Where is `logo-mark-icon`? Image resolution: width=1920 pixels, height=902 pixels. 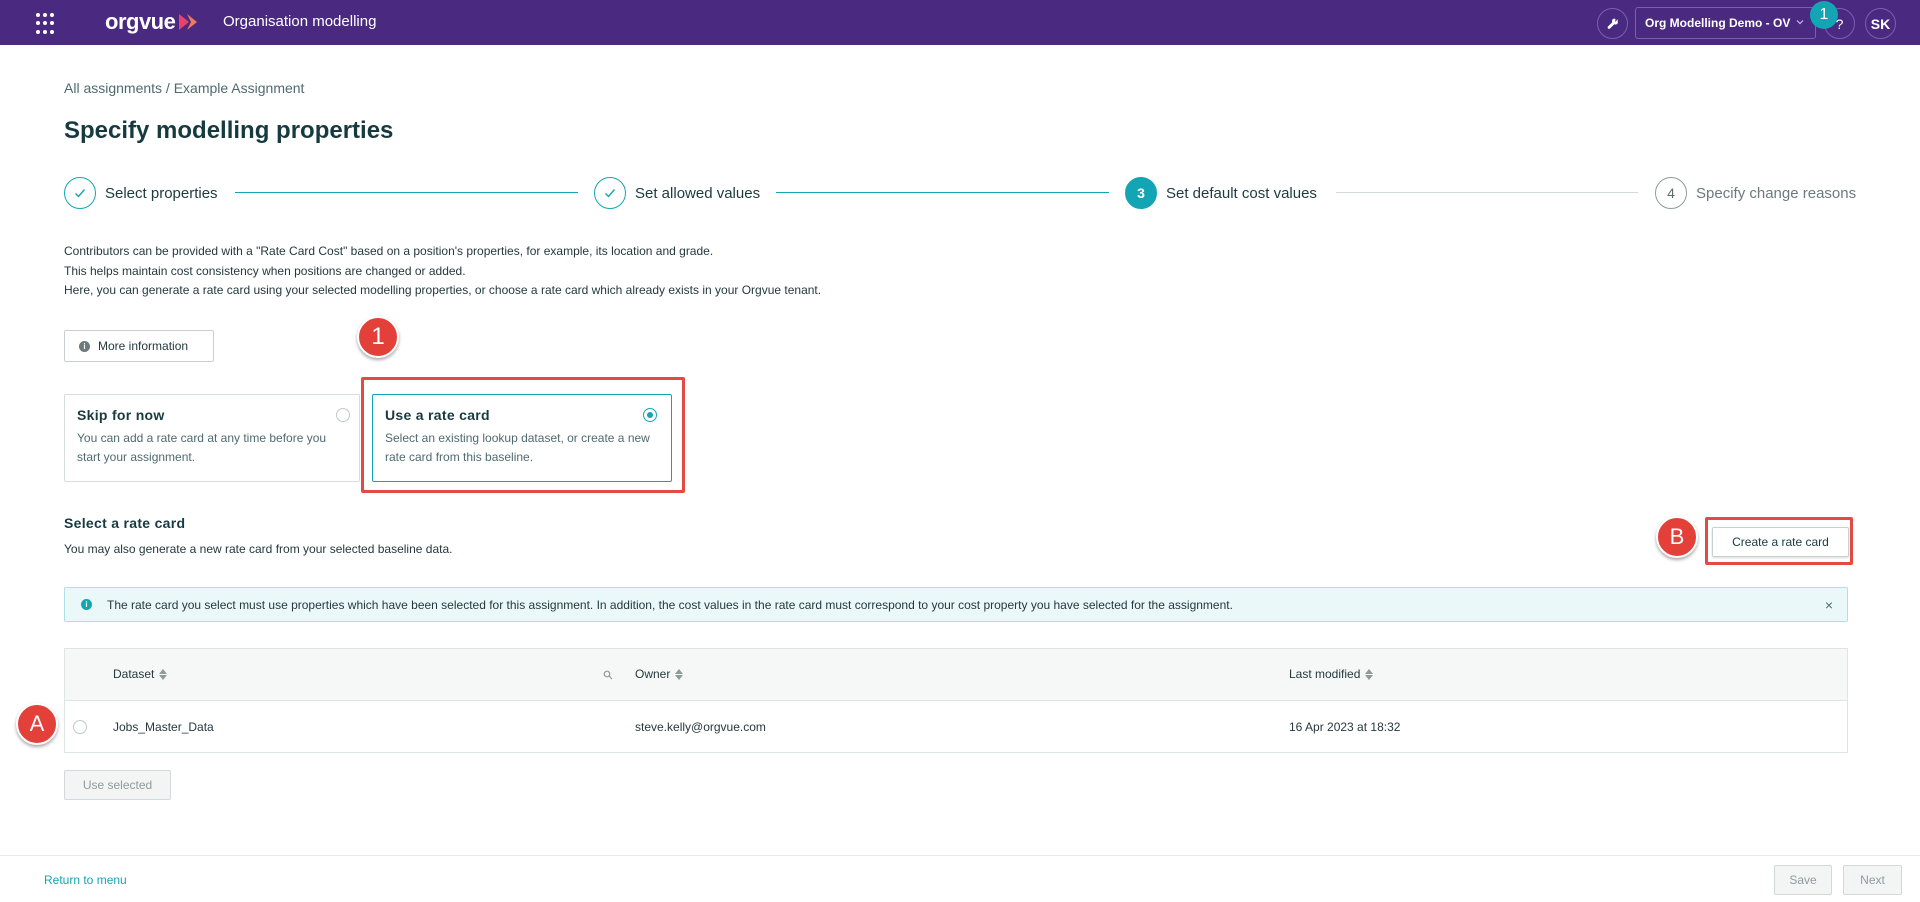
logo-mark-icon is located at coordinates (188, 22).